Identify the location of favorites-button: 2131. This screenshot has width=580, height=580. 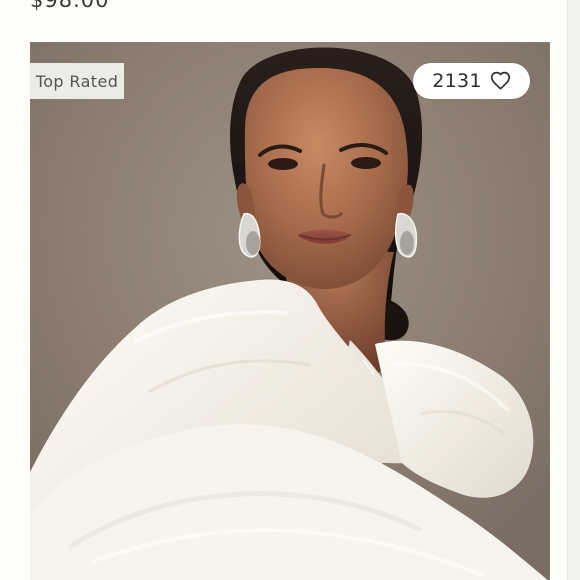
(471, 81).